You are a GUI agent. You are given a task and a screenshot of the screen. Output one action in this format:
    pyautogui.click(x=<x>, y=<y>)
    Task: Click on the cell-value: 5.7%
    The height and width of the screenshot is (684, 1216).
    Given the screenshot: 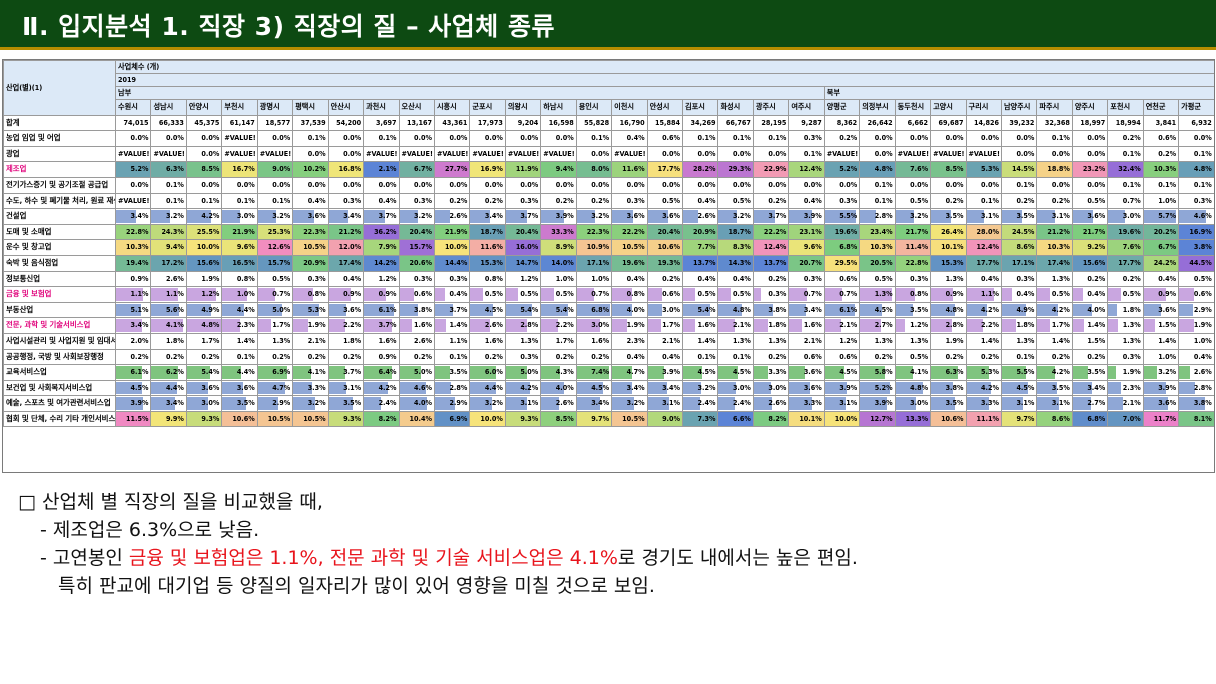 What is the action you would take?
    pyautogui.click(x=1167, y=216)
    